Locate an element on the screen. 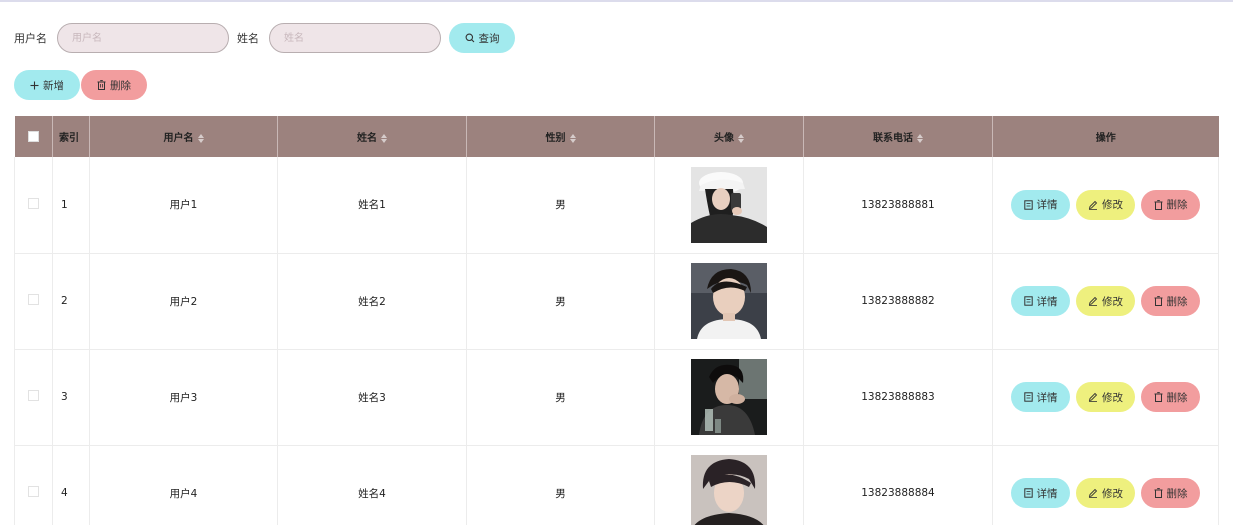 Image resolution: width=1233 pixels, height=525 pixels. header-name-label: 姓名 is located at coordinates (367, 138).